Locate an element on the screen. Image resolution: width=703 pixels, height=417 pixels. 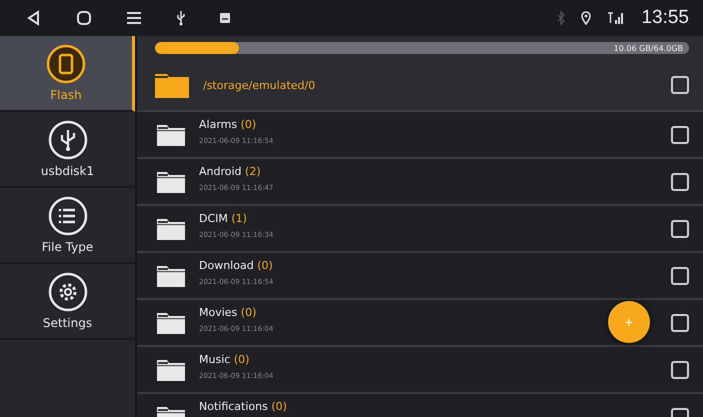
path-label: /storage/emulated/0 is located at coordinates (259, 85).